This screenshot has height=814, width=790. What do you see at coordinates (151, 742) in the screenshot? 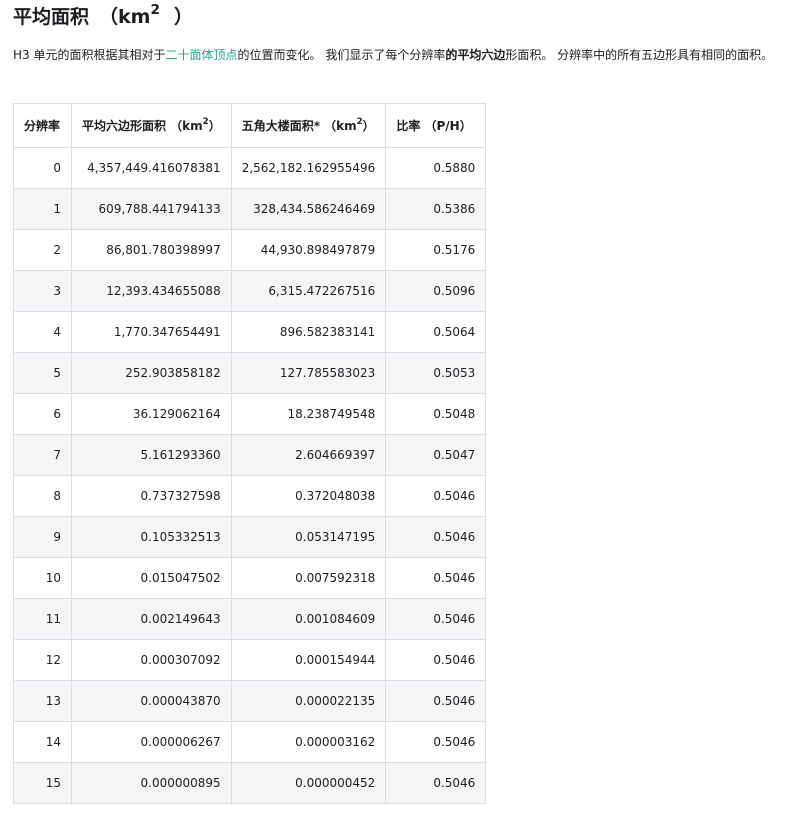
I see `cell-hexagon-area: 0.000006267` at bounding box center [151, 742].